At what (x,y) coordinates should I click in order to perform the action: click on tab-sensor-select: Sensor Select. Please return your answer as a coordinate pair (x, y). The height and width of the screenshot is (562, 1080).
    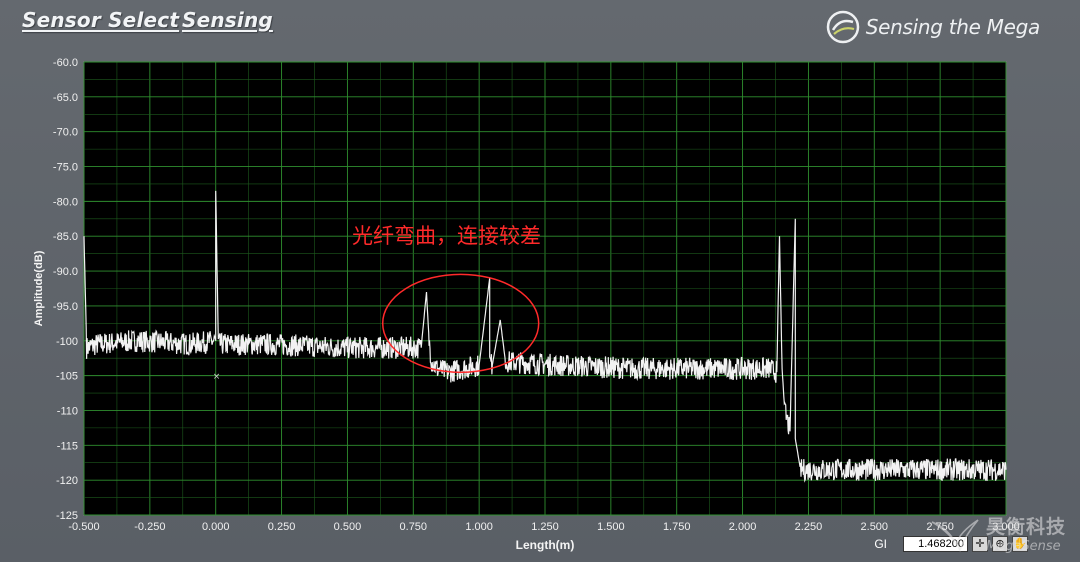
    Looking at the image, I should click on (100, 20).